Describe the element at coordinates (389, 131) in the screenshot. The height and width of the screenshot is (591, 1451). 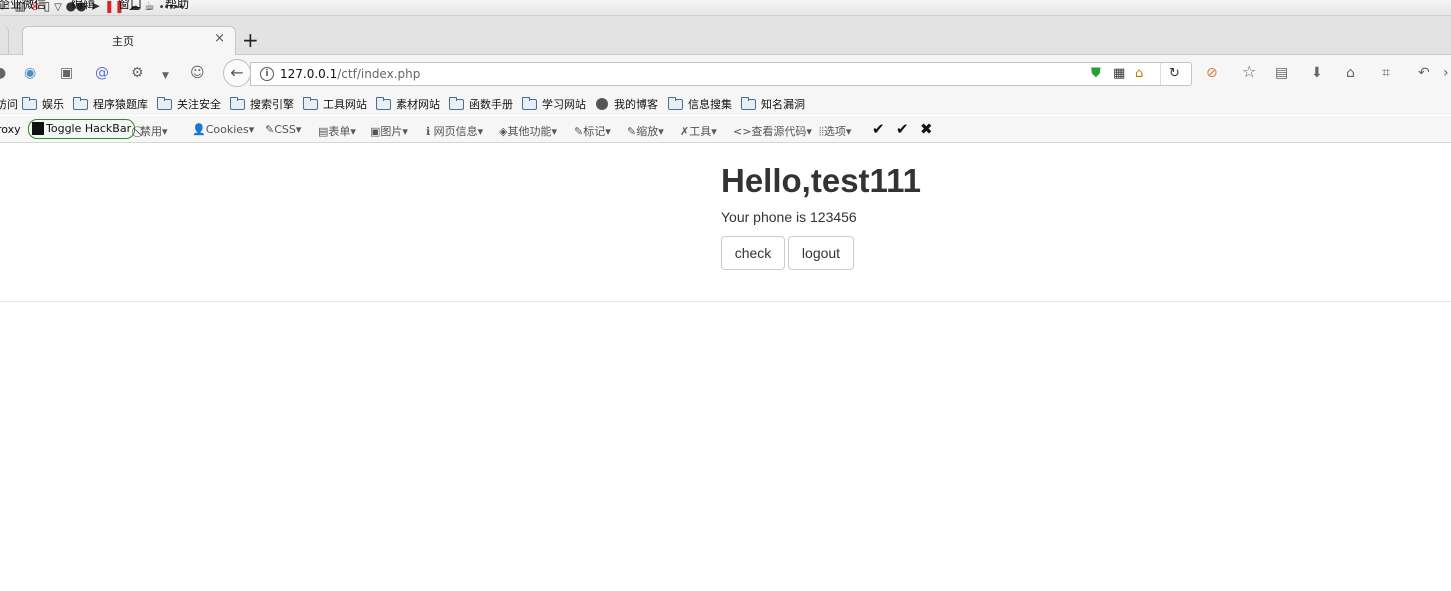
I see `images-menu: ▣图片▾` at that location.